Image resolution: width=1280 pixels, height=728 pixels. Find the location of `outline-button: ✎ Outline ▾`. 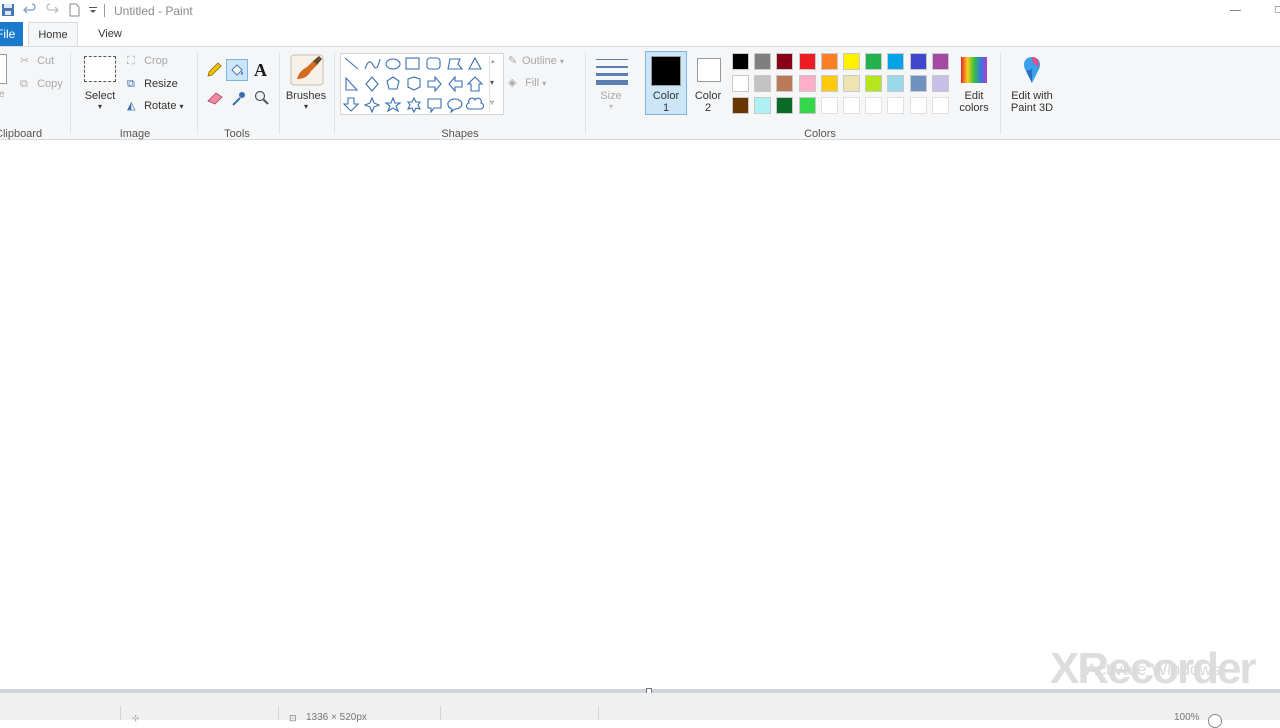

outline-button: ✎ Outline ▾ is located at coordinates (536, 61).